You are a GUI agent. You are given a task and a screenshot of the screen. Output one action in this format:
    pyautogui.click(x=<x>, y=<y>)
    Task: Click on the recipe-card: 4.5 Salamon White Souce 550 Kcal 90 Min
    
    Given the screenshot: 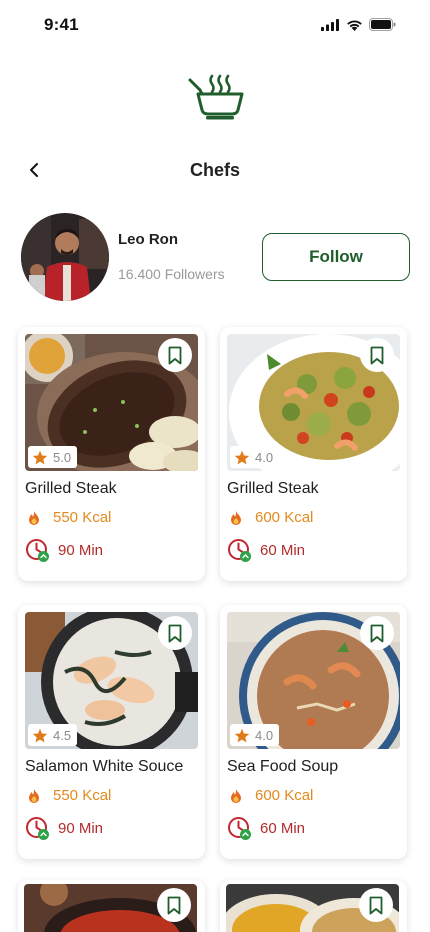 What is the action you would take?
    pyautogui.click(x=111, y=732)
    